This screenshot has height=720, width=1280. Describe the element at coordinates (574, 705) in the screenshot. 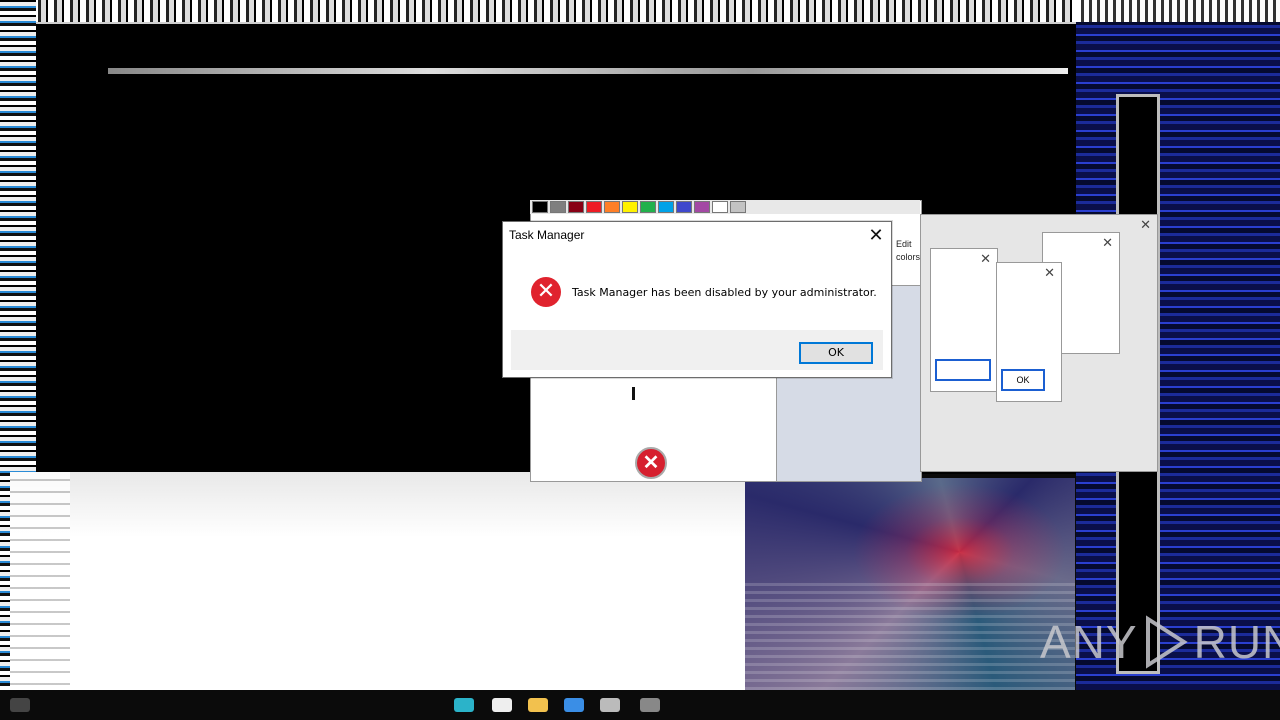

I see `edge-icon` at that location.